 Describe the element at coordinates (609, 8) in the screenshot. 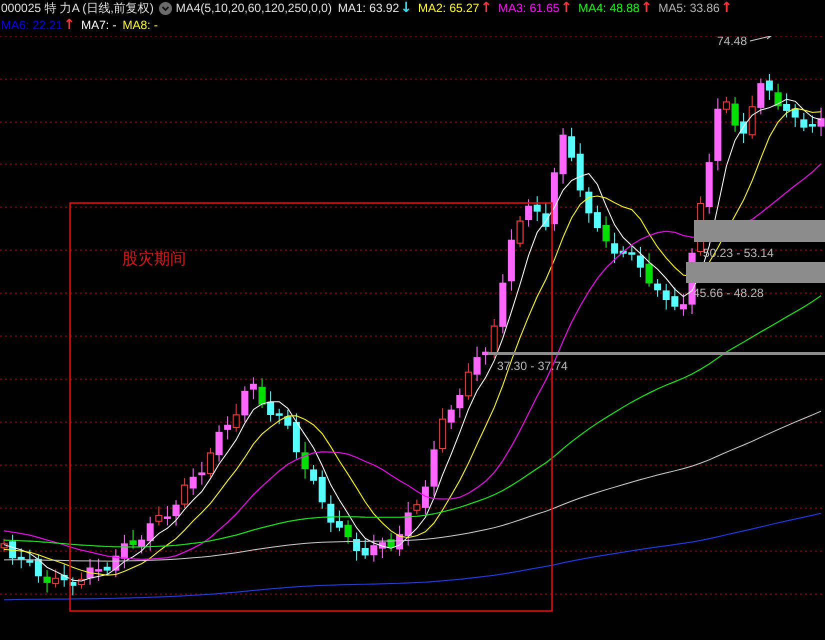

I see `moving-average-label: MA4: 48.88` at that location.